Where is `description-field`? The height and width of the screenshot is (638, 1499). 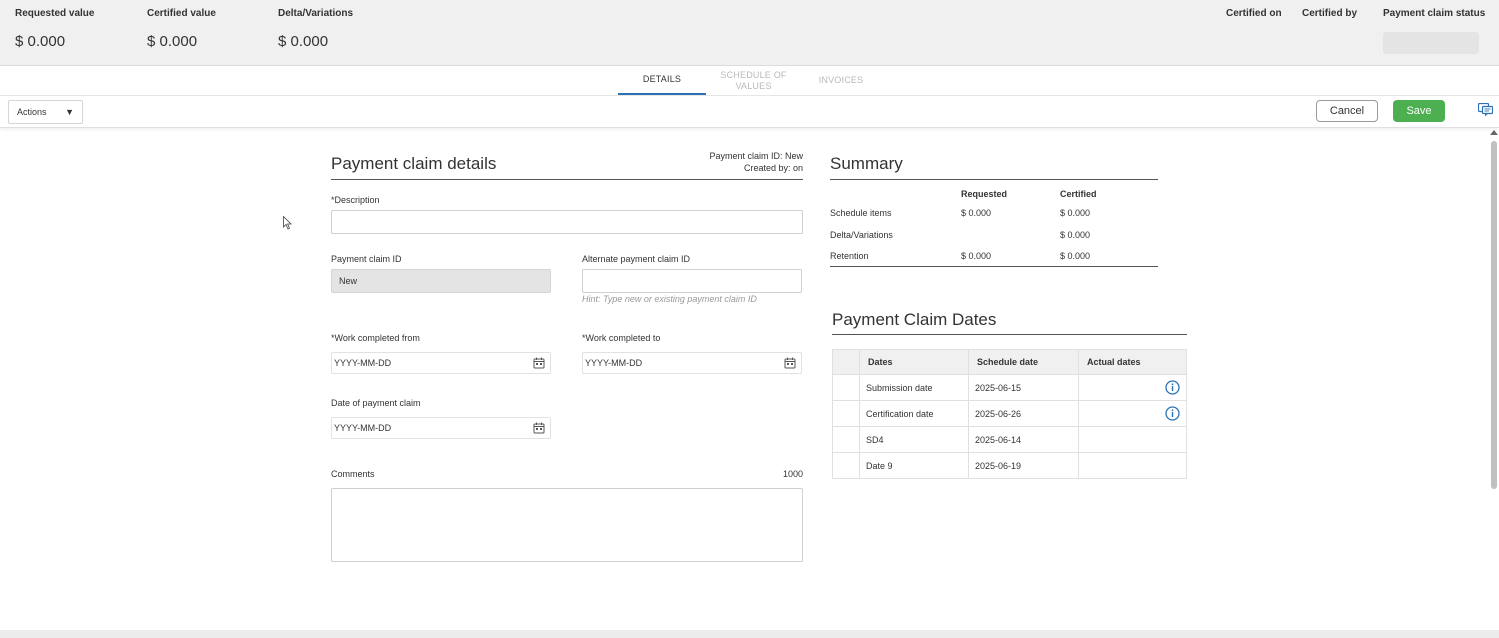 description-field is located at coordinates (567, 222).